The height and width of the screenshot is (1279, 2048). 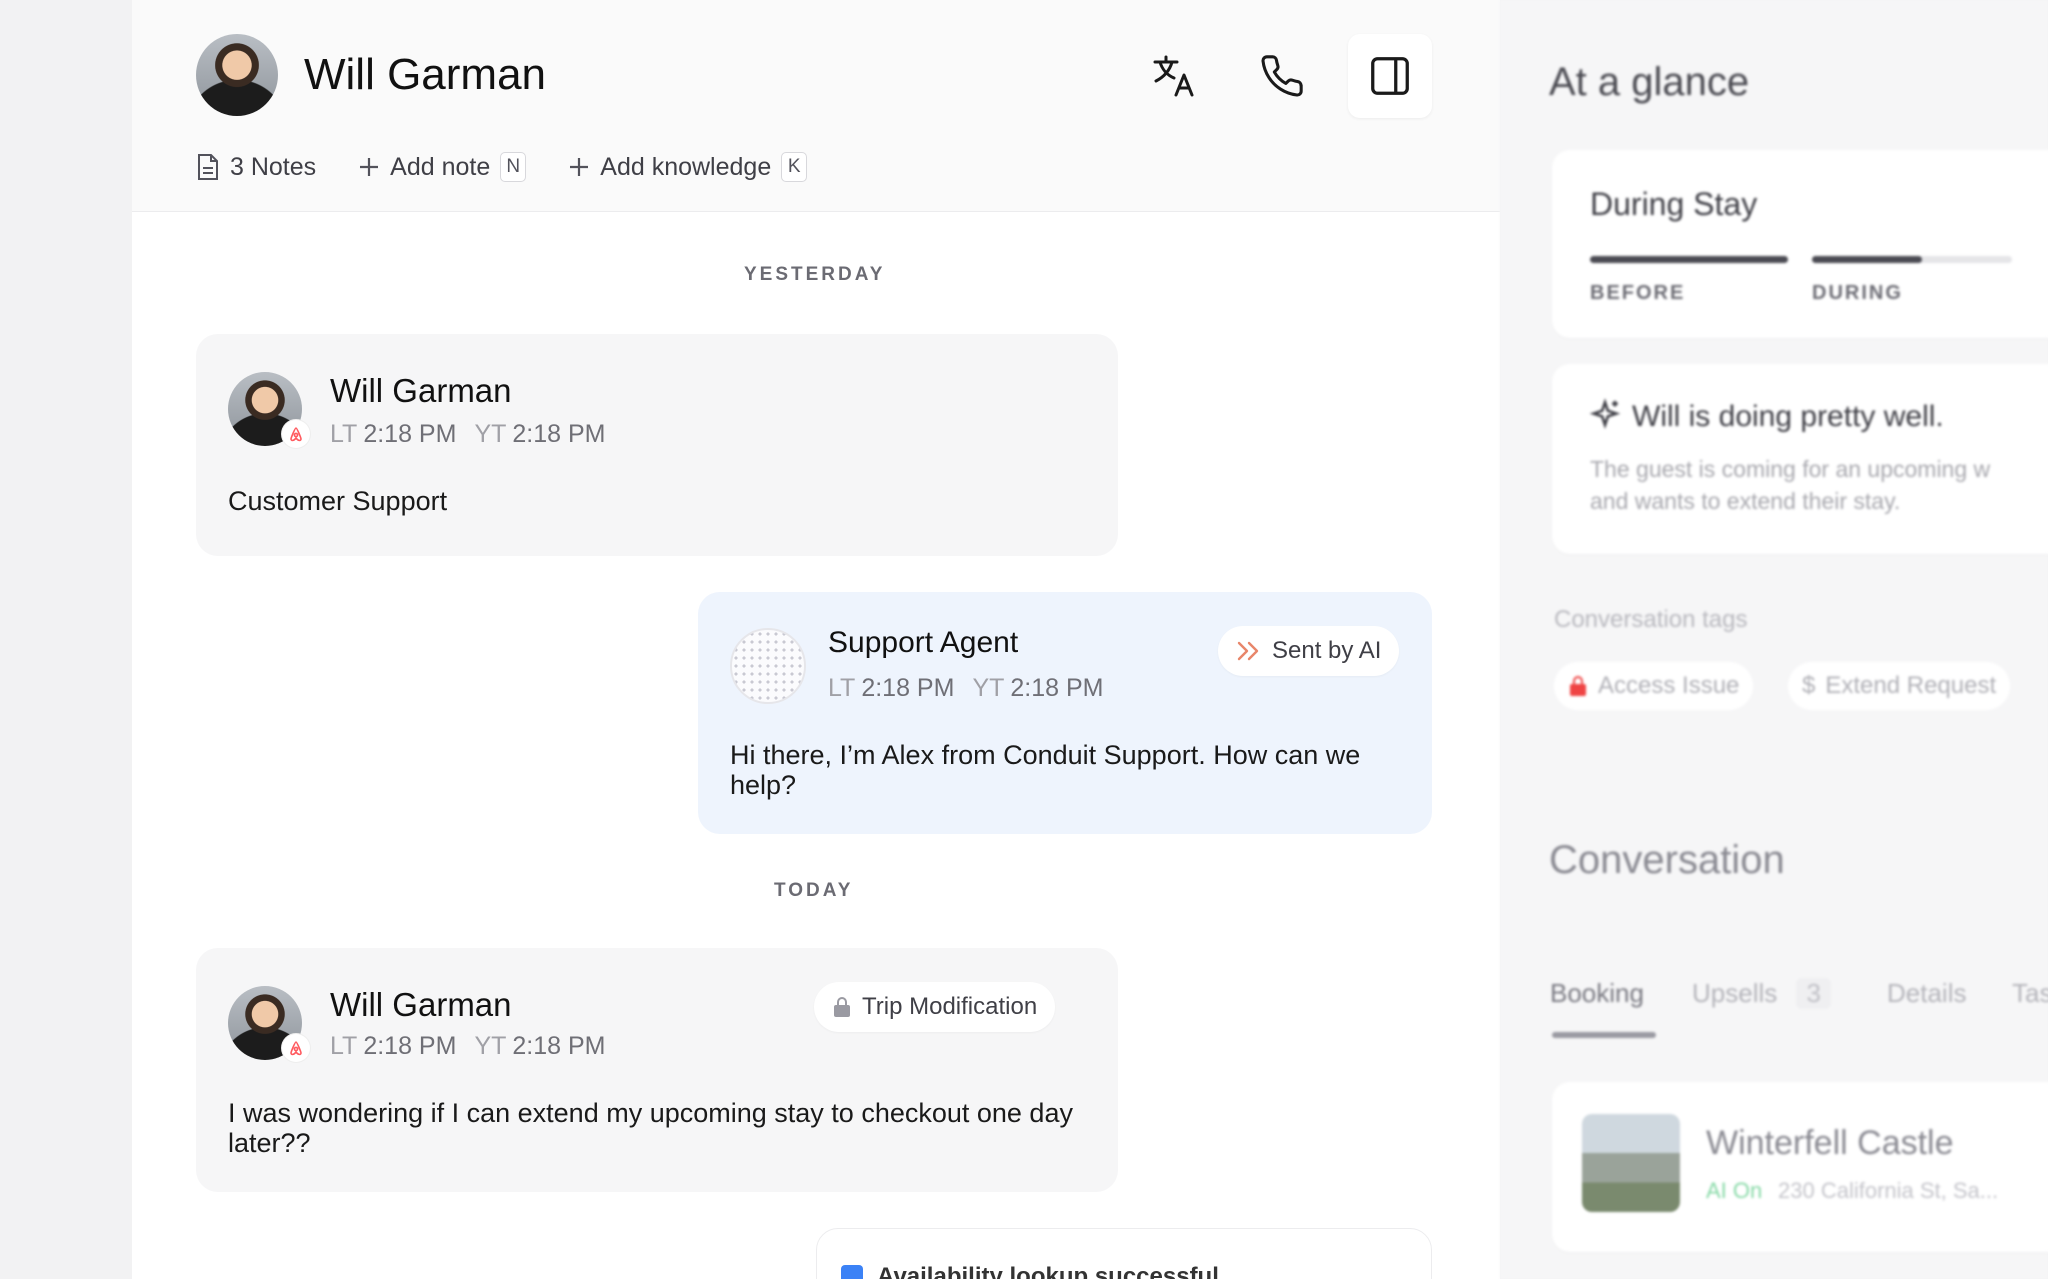 I want to click on stay-stage-title: During Stay, so click(x=1674, y=204).